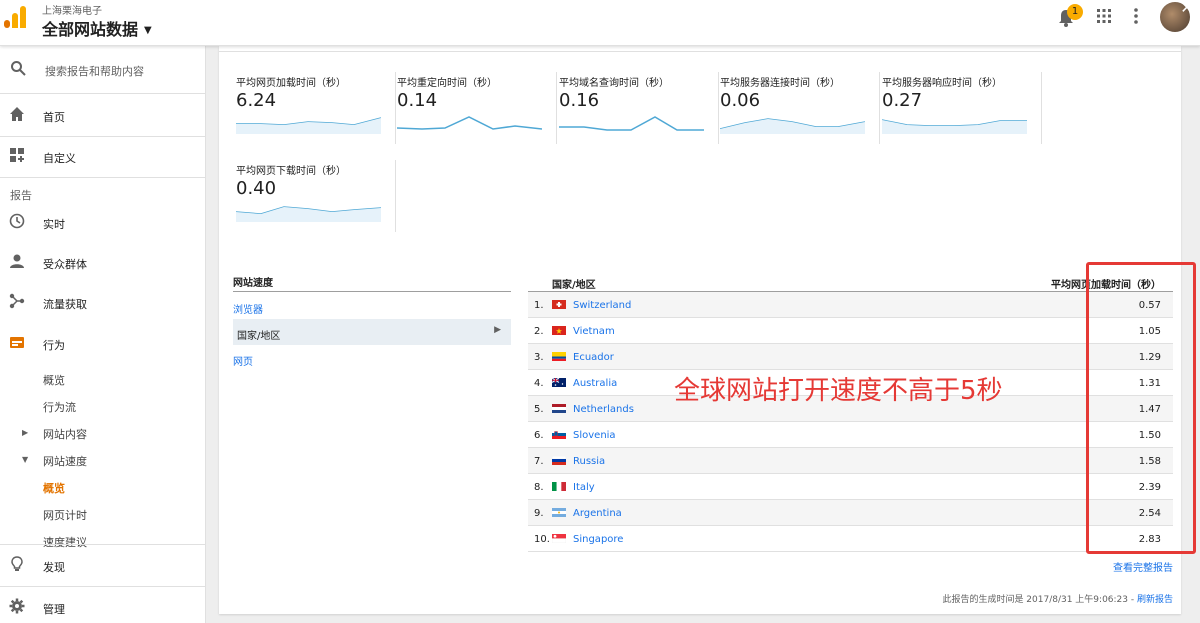 The height and width of the screenshot is (623, 1200). What do you see at coordinates (447, 83) in the screenshot?
I see `metric-label: 平均重定向时间（秒）` at bounding box center [447, 83].